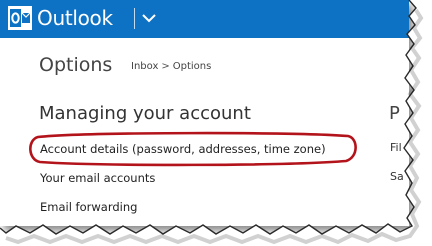 This screenshot has height=246, width=432. Describe the element at coordinates (149, 18) in the screenshot. I see `chevron-down-icon` at that location.